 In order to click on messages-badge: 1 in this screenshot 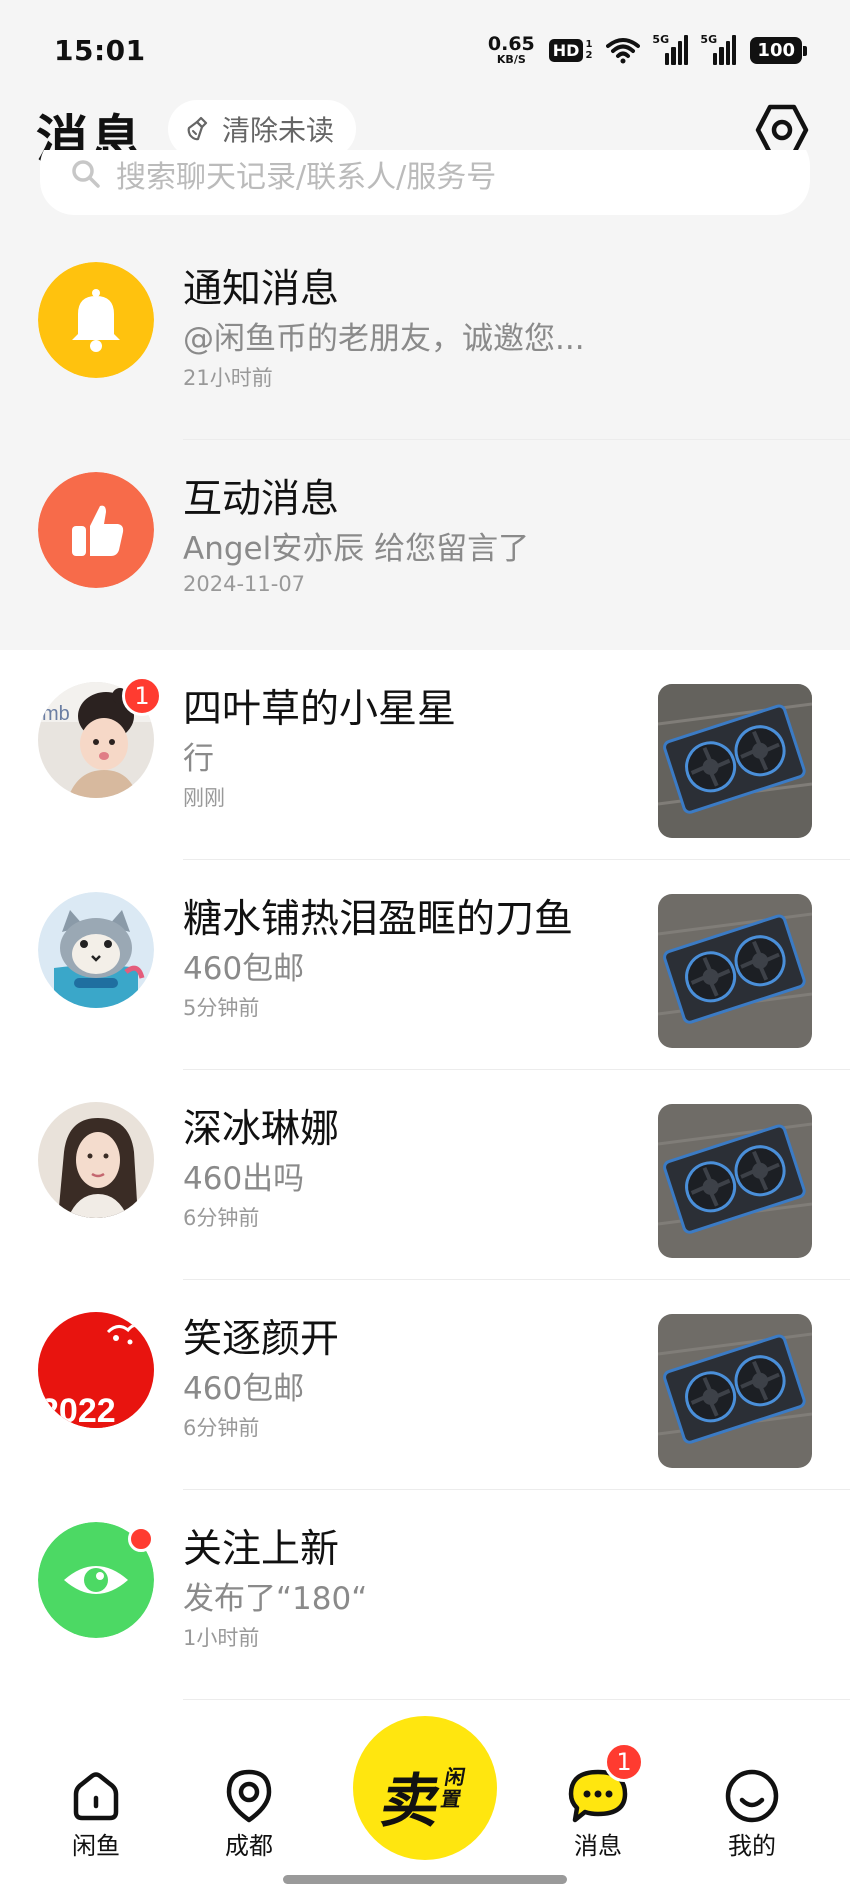, I will do `click(624, 1762)`.